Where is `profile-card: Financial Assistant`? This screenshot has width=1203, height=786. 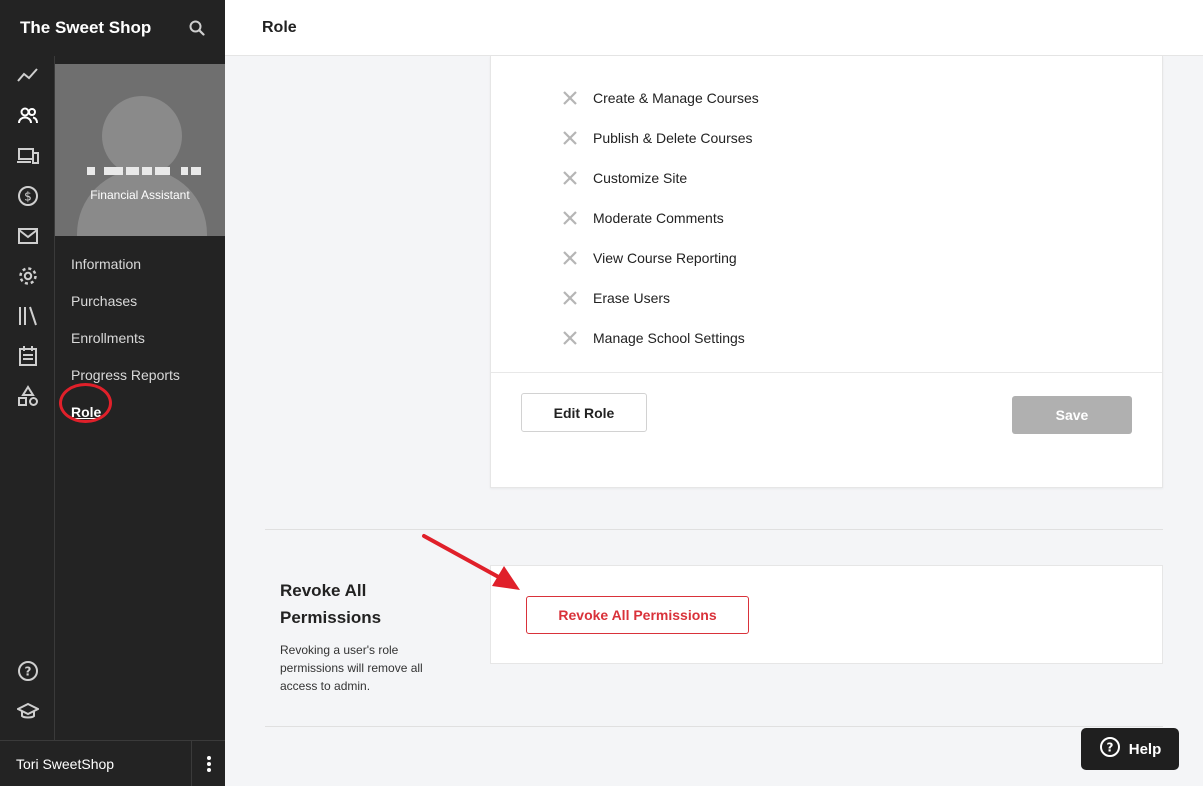
profile-card: Financial Assistant is located at coordinates (140, 150).